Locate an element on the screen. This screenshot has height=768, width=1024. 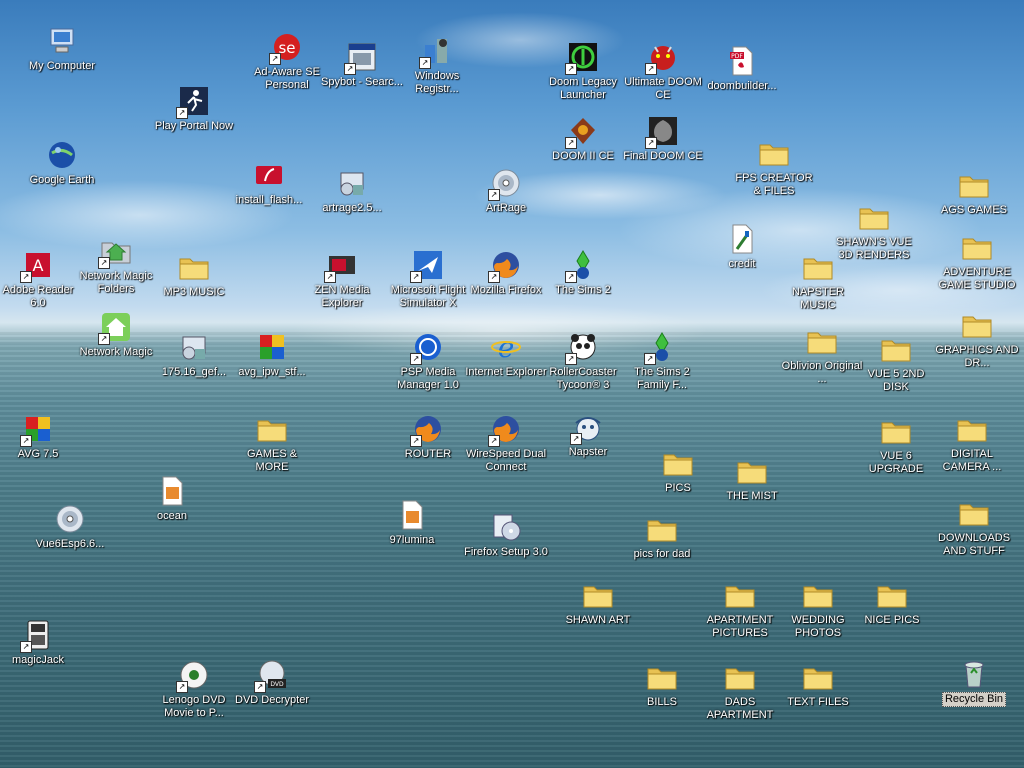
desktop-icon-firefox-setup-3-0: Firefox Setup 3.0 is located at coordinates (506, 534).